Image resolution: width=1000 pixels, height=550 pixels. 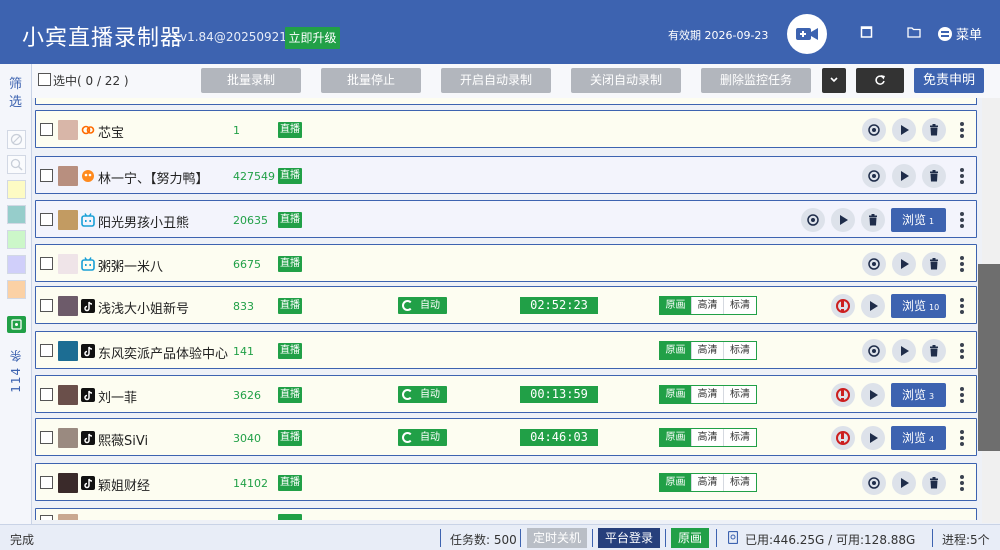 What do you see at coordinates (506, 394) in the screenshot?
I see `list-item: 刘一菲 3626 直播 自动 00:13:59 原画 高清 标清 浏览 3` at bounding box center [506, 394].